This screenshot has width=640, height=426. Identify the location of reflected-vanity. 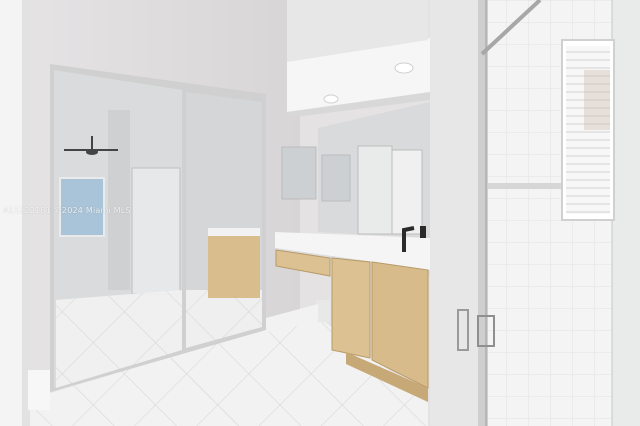
(234, 265).